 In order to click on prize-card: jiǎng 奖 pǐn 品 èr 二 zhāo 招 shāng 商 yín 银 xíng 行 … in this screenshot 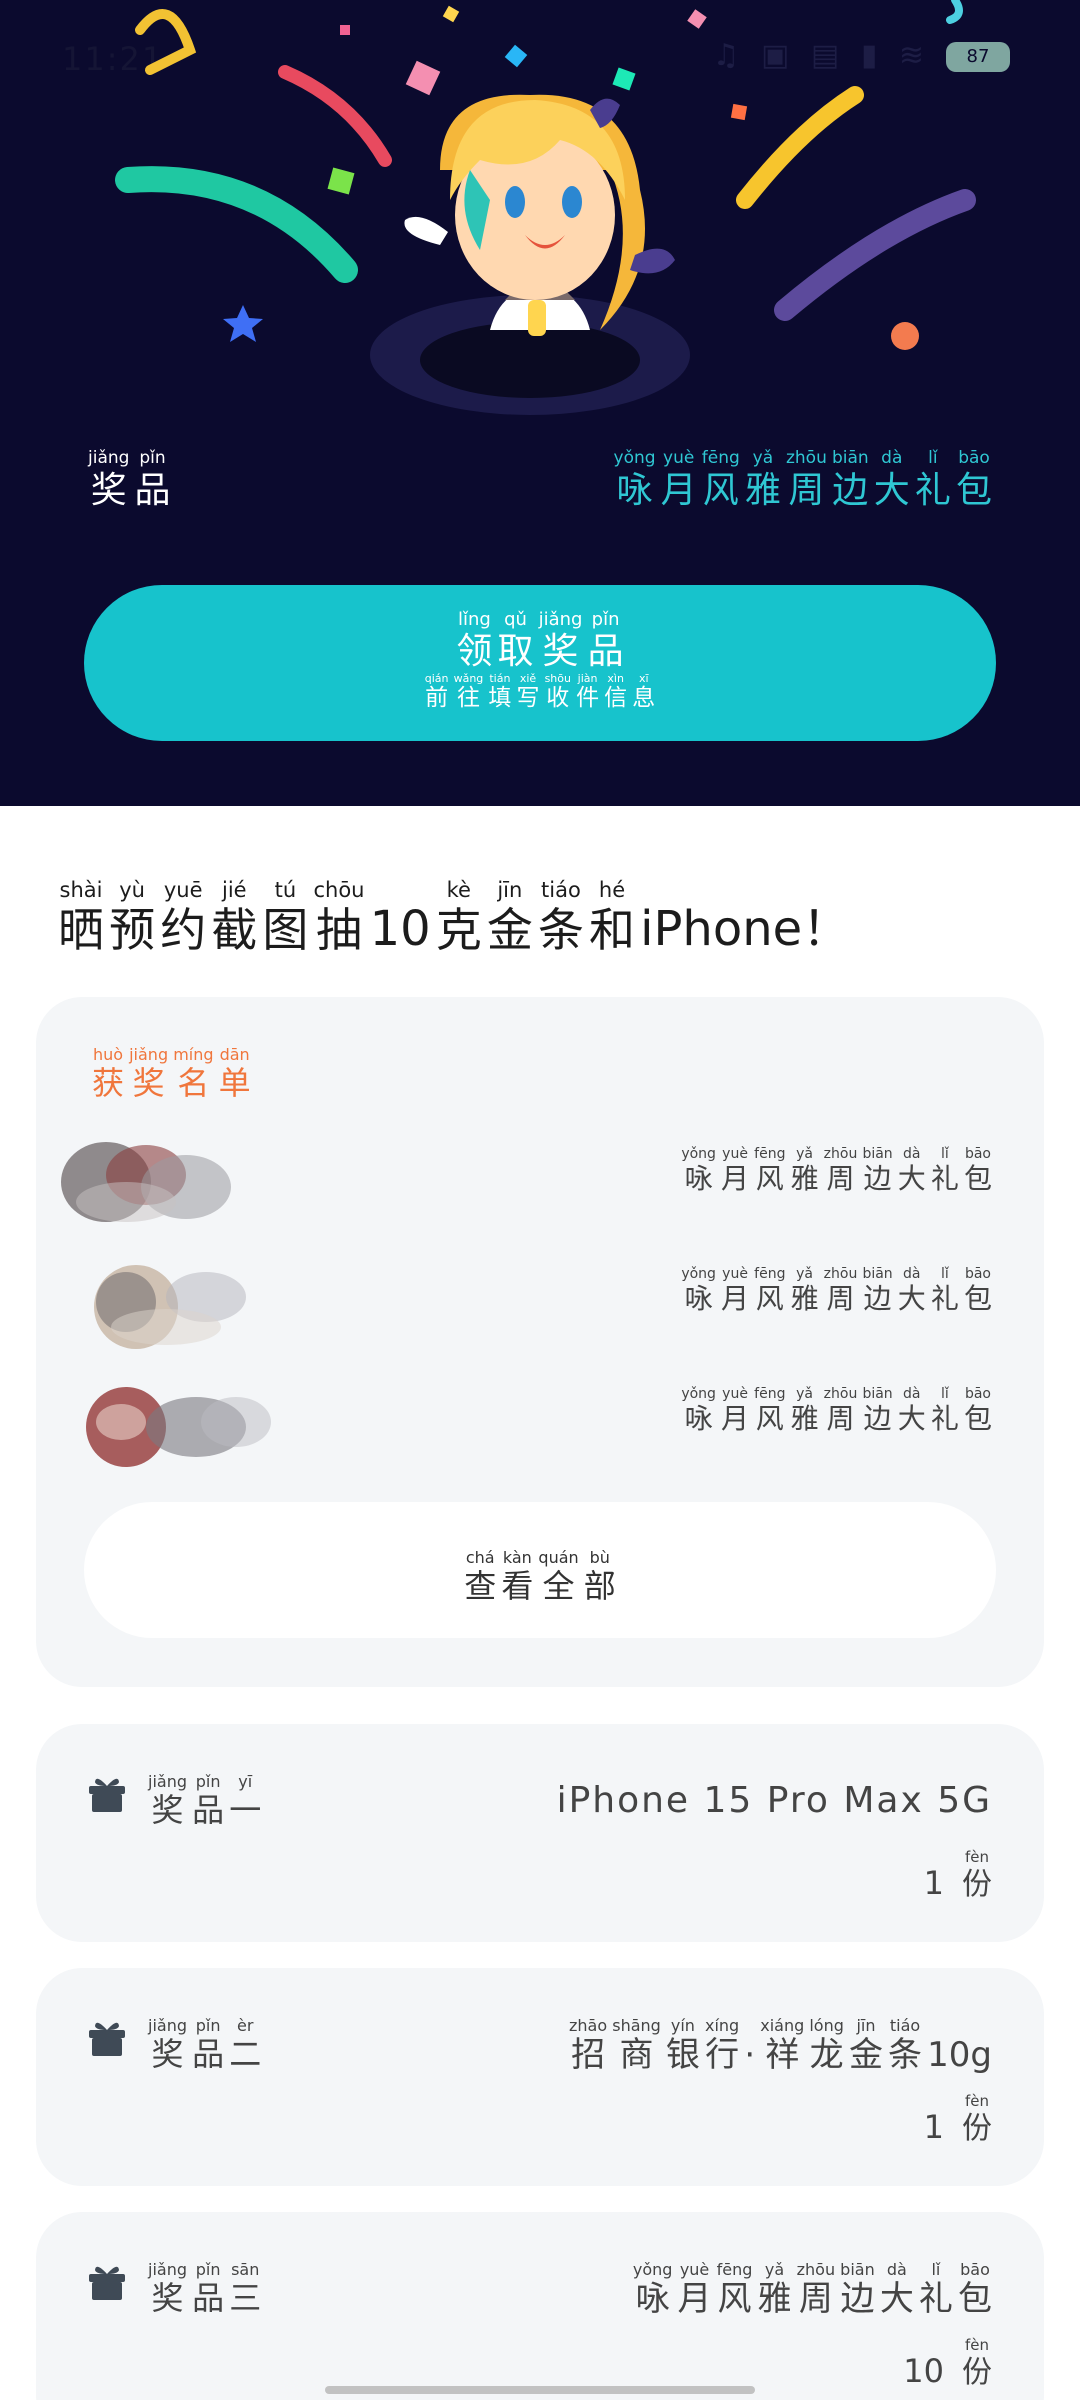, I will do `click(540, 2077)`.